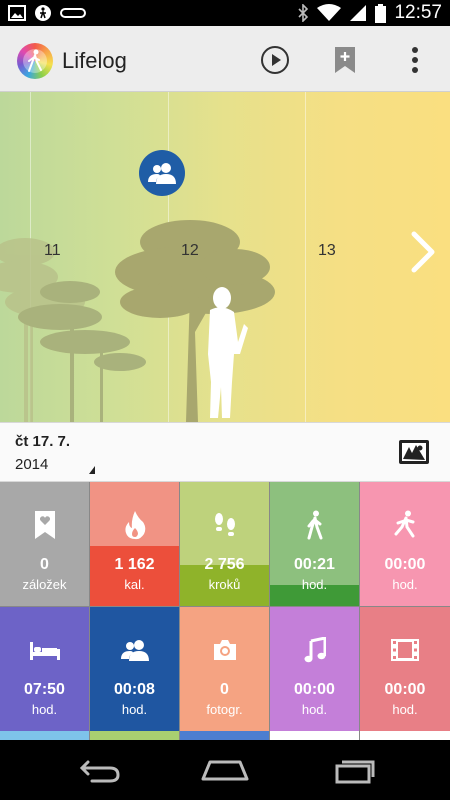 This screenshot has width=450, height=800. Describe the element at coordinates (224, 650) in the screenshot. I see `camera-icon` at that location.